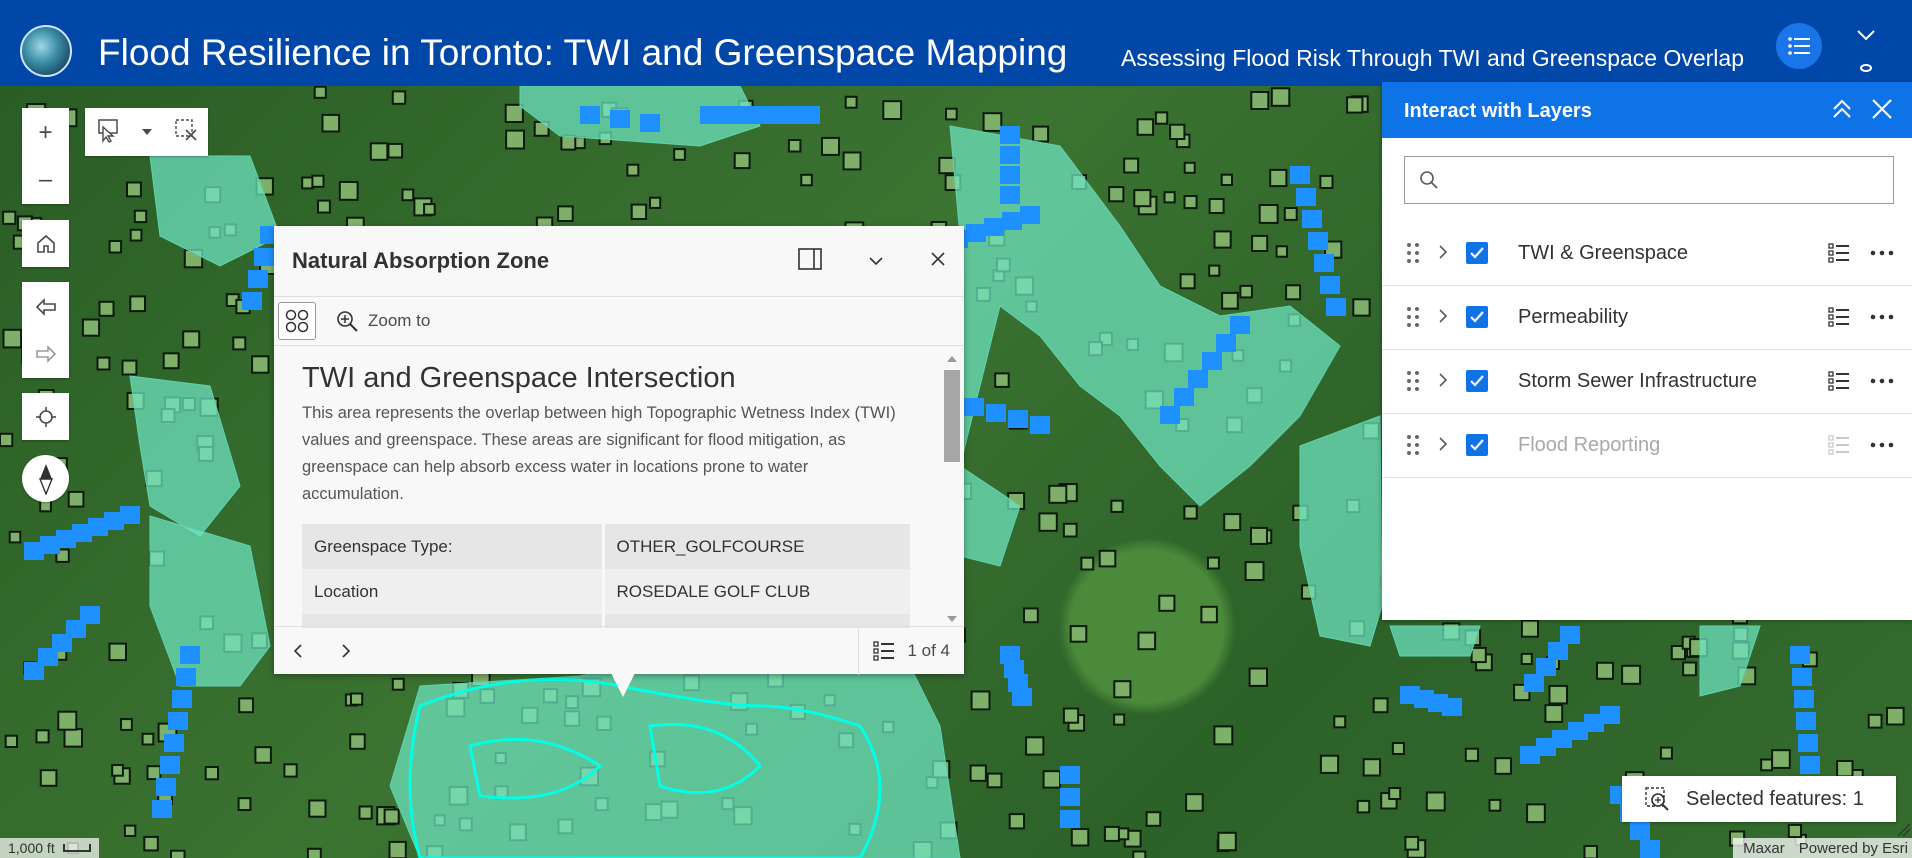 Image resolution: width=1912 pixels, height=858 pixels. I want to click on layer-item: Flood Reporting, so click(1647, 446).